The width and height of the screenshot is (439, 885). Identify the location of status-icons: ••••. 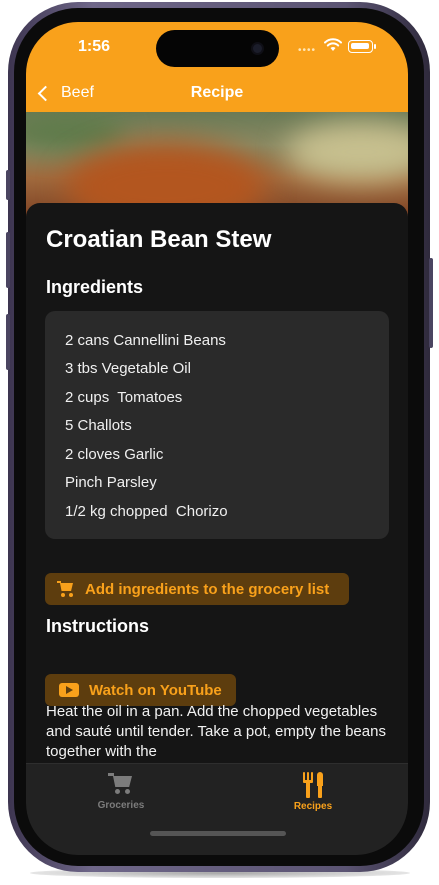
(338, 47).